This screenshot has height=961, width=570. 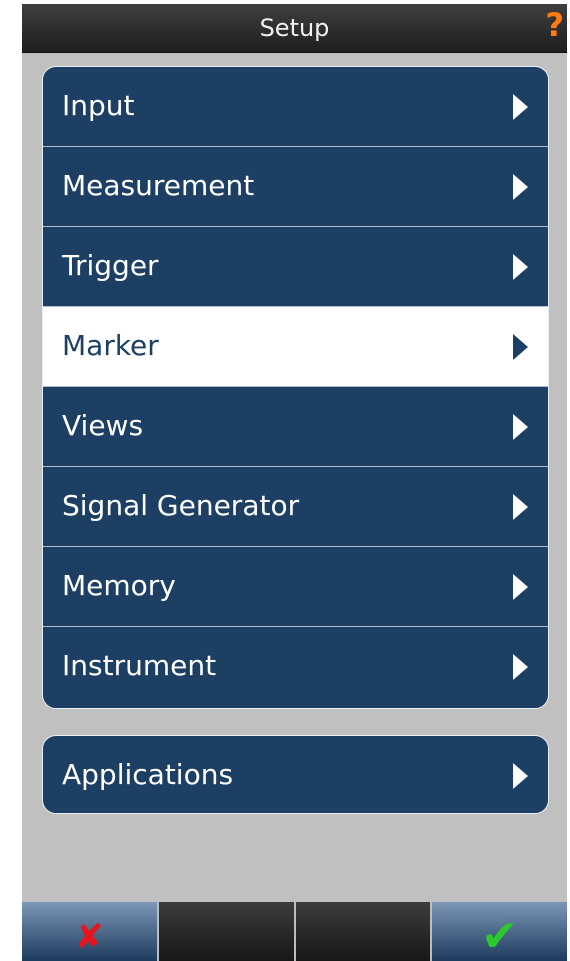 What do you see at coordinates (119, 585) in the screenshot?
I see `menu-item-label: Memory` at bounding box center [119, 585].